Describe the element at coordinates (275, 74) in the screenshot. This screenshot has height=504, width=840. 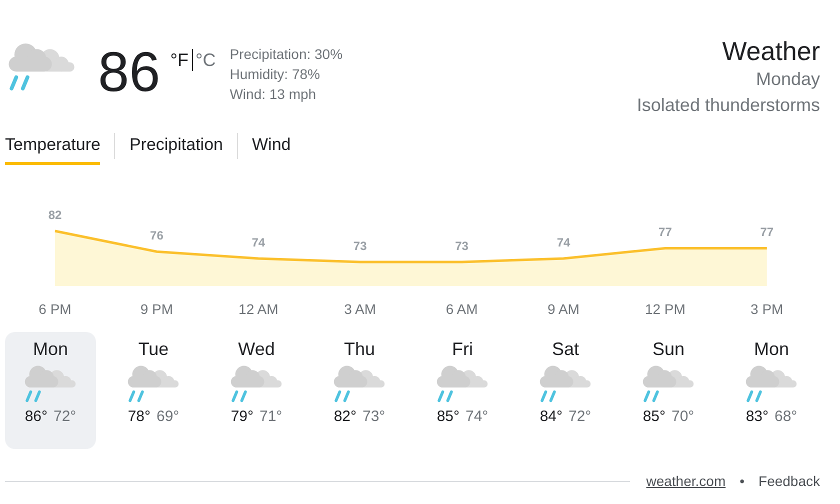
I see `weather-detail: Humidity: 78%` at that location.